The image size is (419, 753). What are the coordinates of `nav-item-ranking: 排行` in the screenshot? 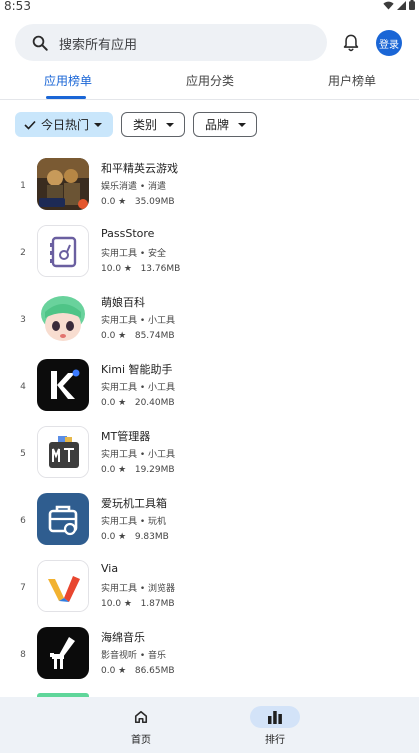 It's located at (275, 725).